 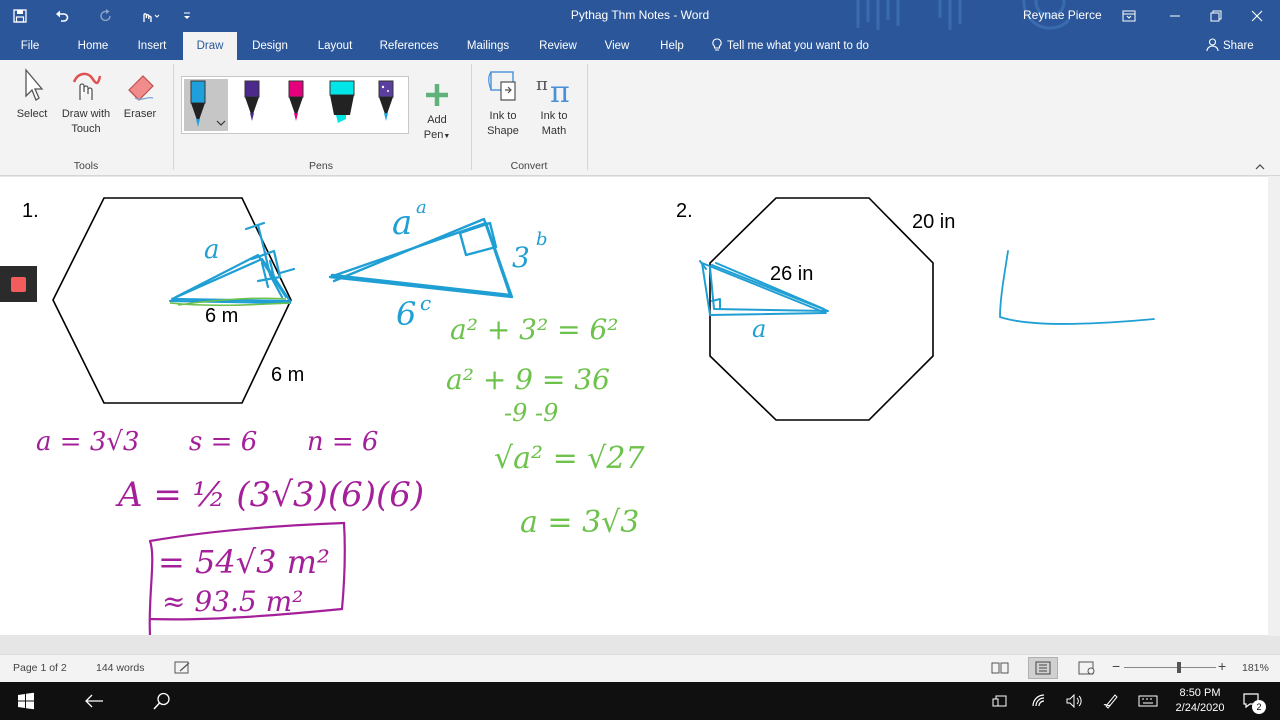 I want to click on user-name: Reynae Pierce, so click(x=1062, y=15).